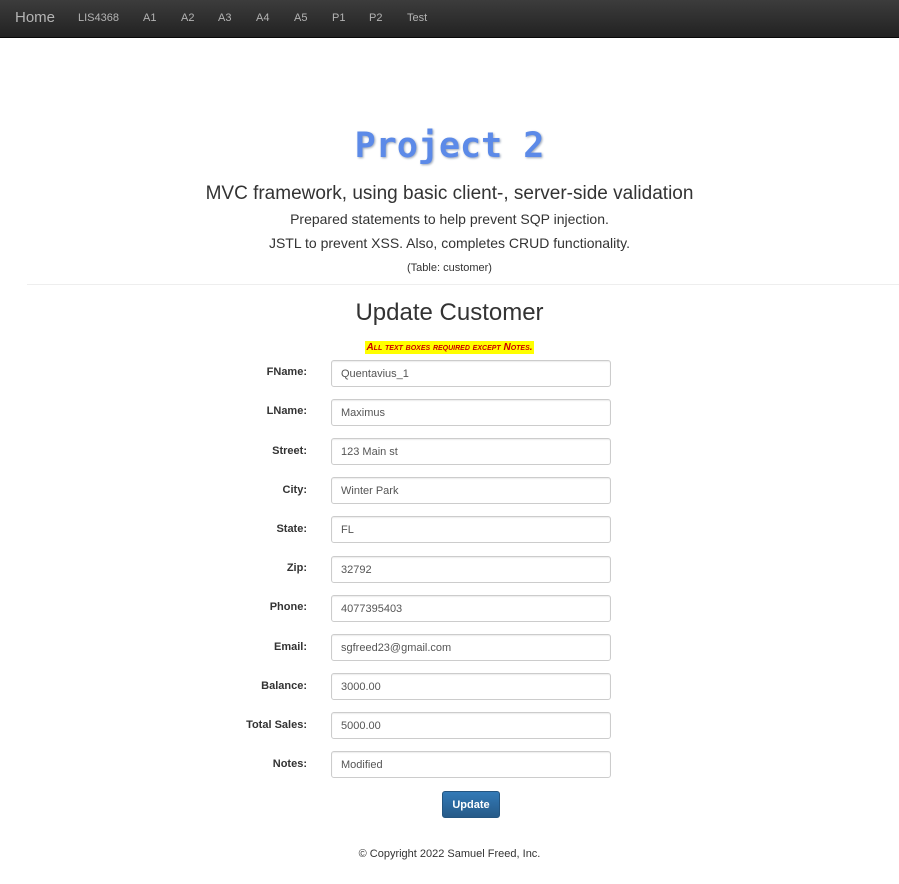 The height and width of the screenshot is (884, 899). What do you see at coordinates (449, 268) in the screenshot?
I see `table-note: (Table: customer)` at bounding box center [449, 268].